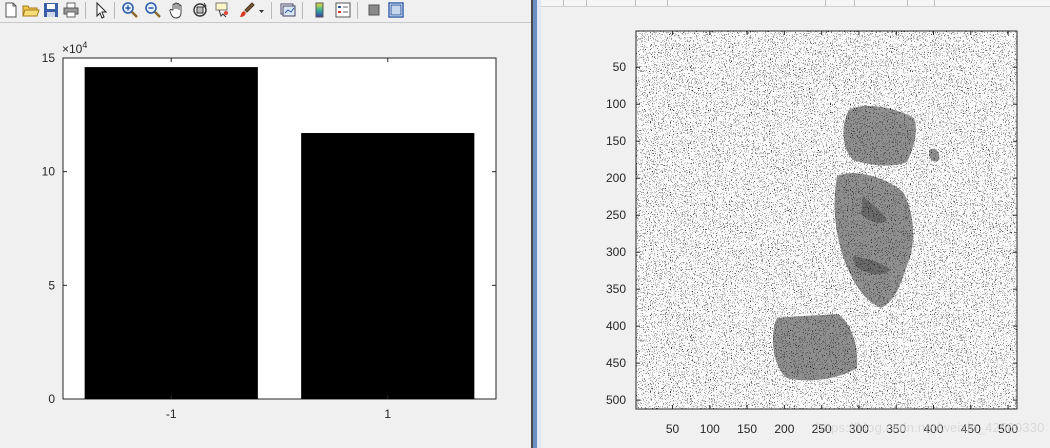  Describe the element at coordinates (616, 289) in the screenshot. I see `y-tick-label: 350` at that location.